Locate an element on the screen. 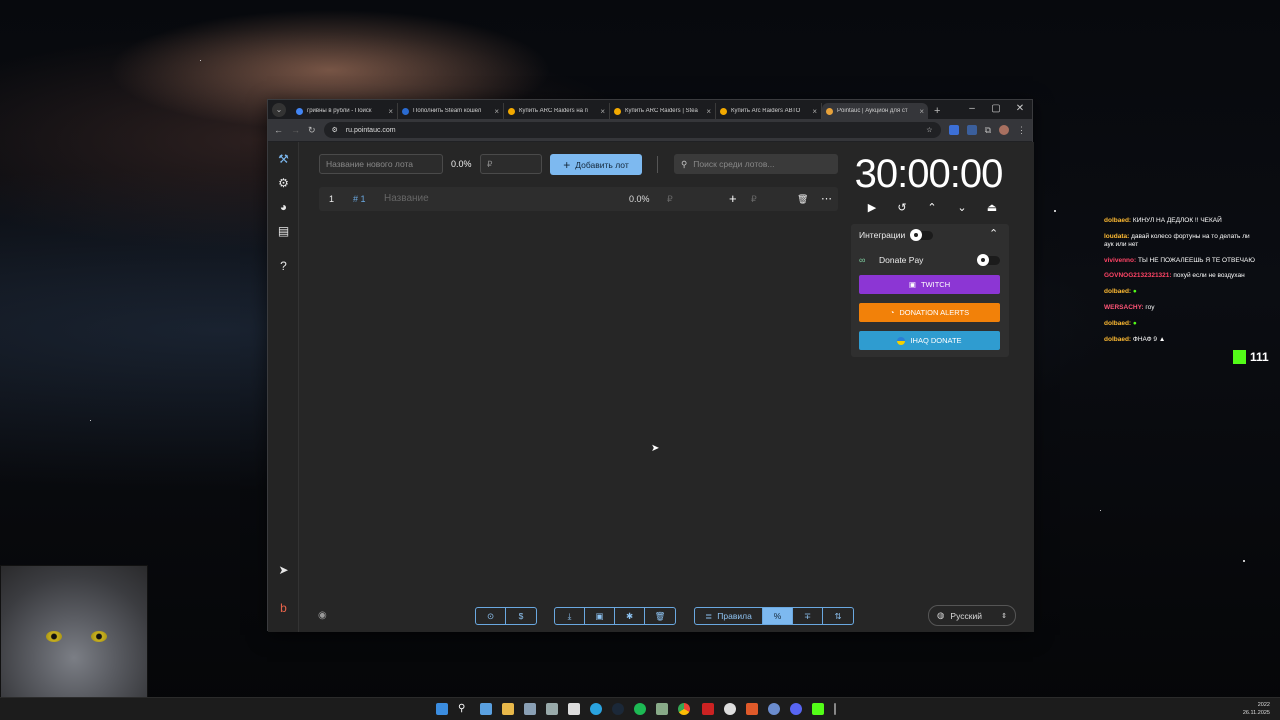  help-icon: ? is located at coordinates (283, 266).